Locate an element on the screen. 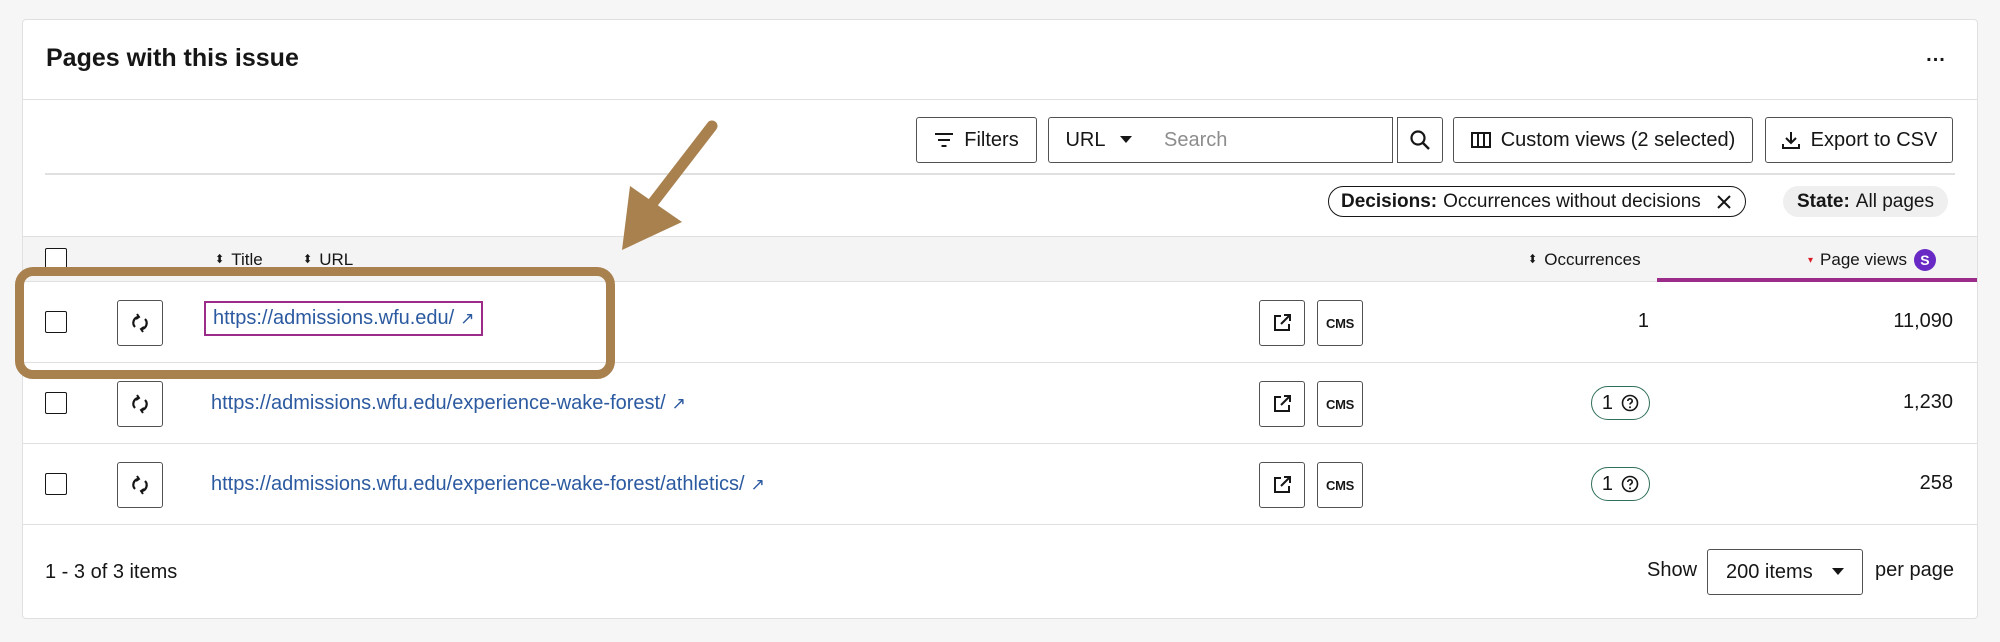 This screenshot has width=2000, height=642. segment-badge: S is located at coordinates (1924, 260).